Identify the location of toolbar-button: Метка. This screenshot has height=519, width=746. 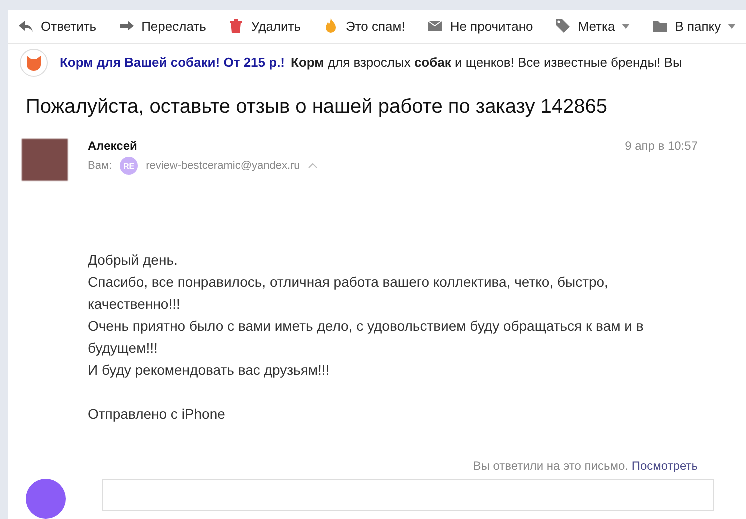
(592, 26).